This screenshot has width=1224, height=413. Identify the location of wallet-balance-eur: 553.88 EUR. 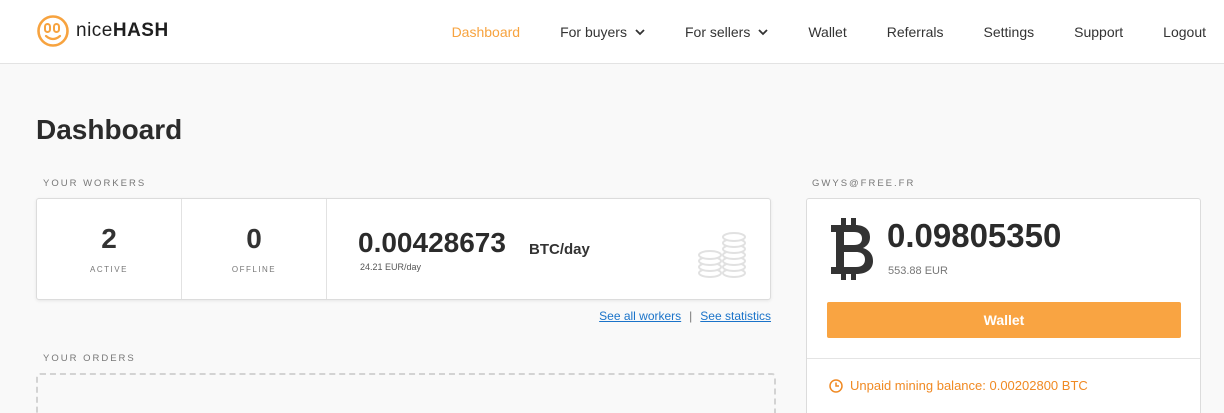
(918, 271).